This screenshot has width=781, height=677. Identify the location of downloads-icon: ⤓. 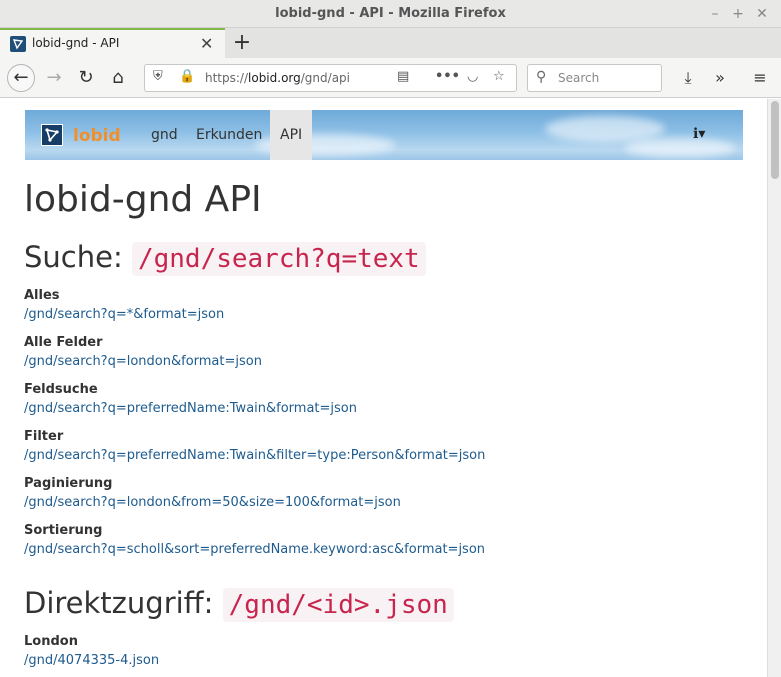
(688, 78).